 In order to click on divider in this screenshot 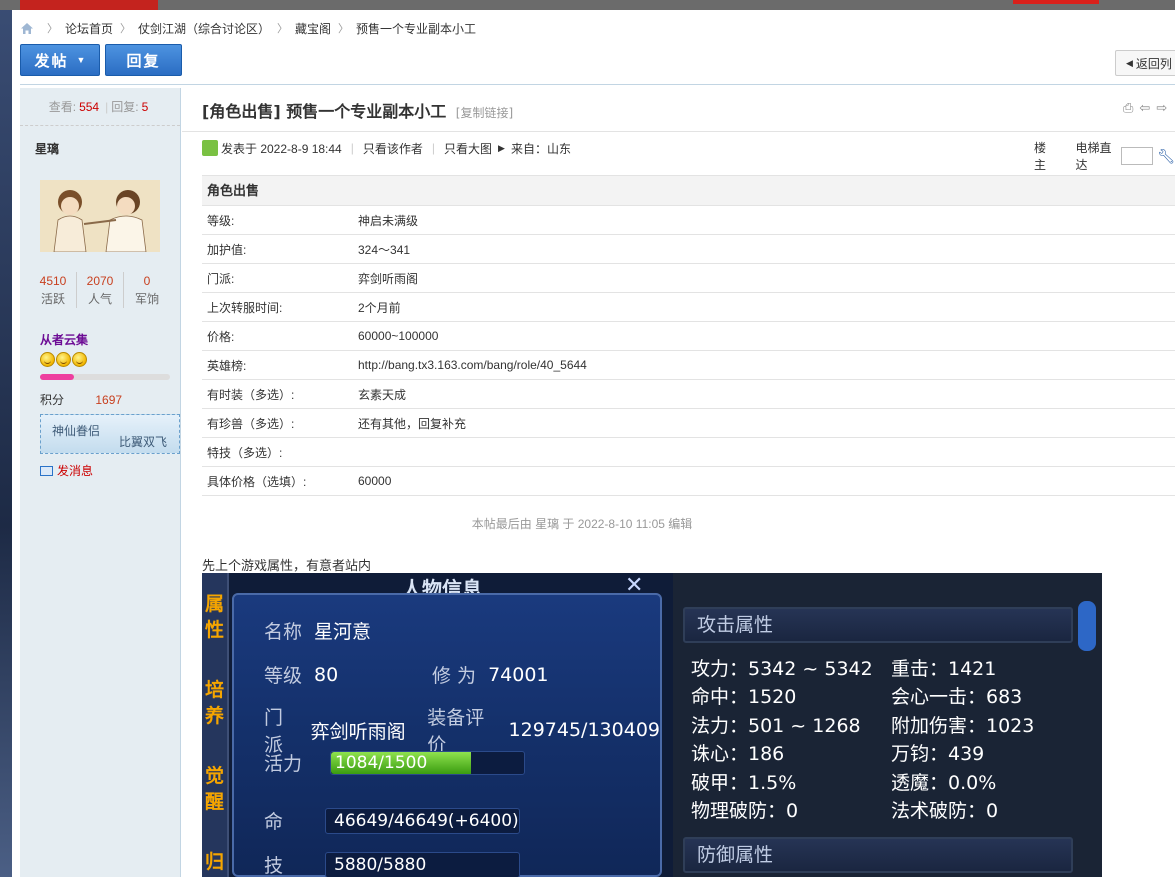, I will do `click(597, 84)`.